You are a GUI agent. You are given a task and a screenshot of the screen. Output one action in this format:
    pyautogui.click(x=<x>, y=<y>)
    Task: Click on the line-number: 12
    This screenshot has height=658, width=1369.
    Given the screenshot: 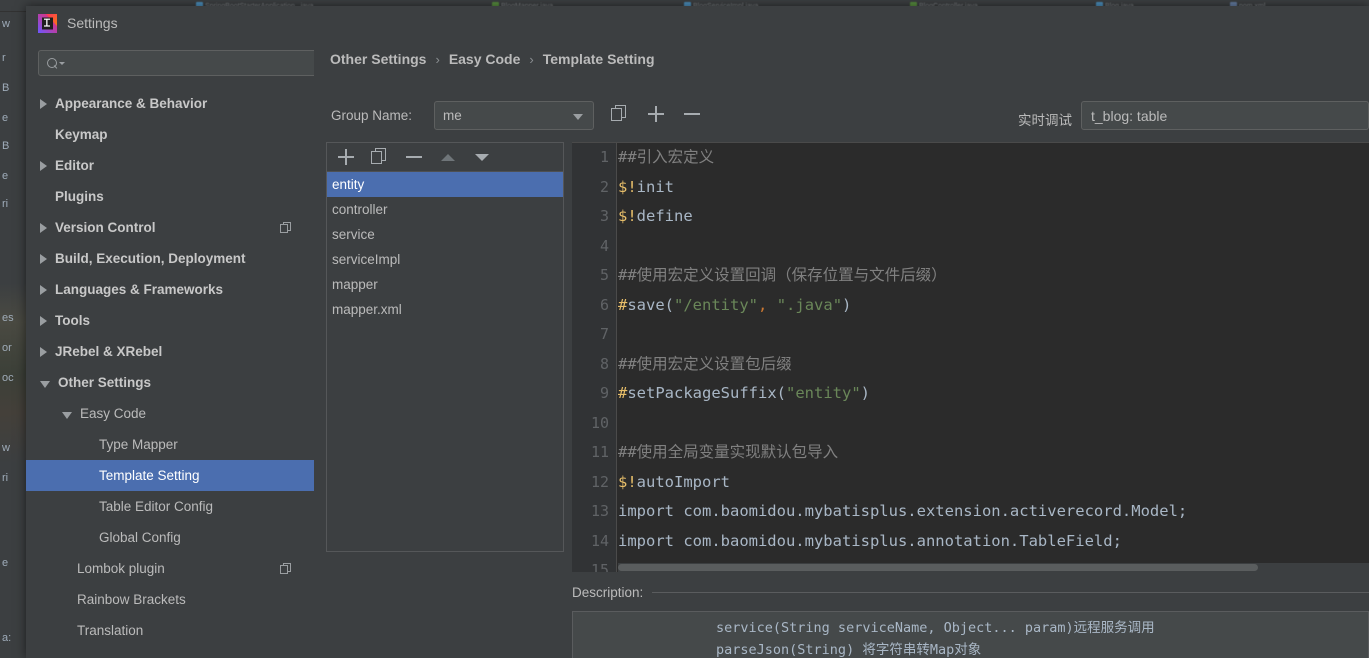 What is the action you would take?
    pyautogui.click(x=599, y=481)
    